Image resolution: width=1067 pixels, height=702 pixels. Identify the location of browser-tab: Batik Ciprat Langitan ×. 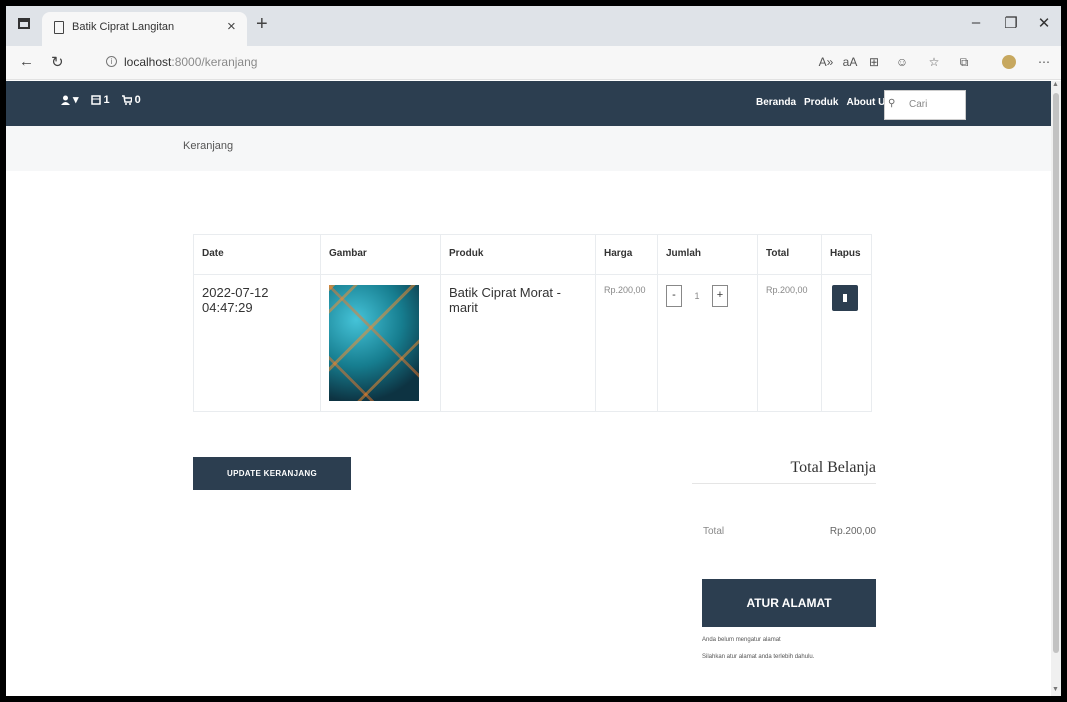
(144, 29).